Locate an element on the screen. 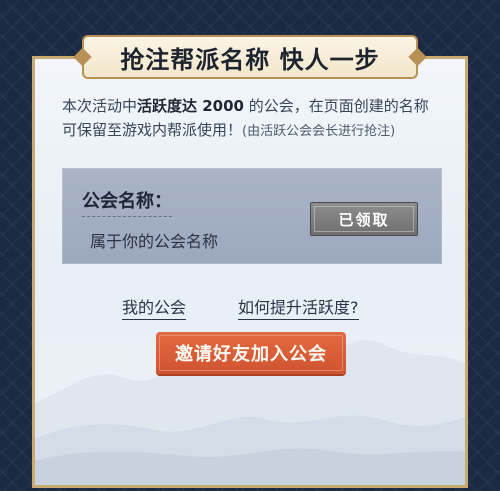 This screenshot has width=500, height=491. page-title: 抢注帮派名称 快人一步 is located at coordinates (250, 59).